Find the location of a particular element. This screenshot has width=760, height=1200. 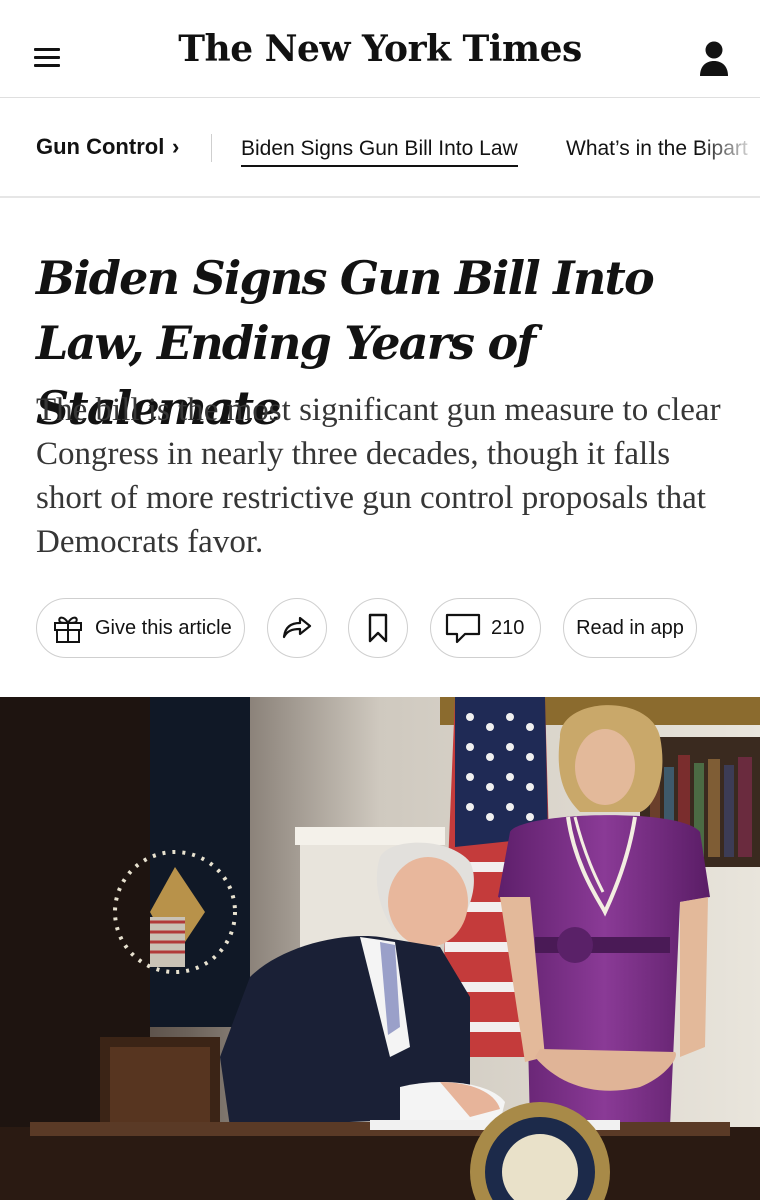

gift-icon is located at coordinates (68, 629).